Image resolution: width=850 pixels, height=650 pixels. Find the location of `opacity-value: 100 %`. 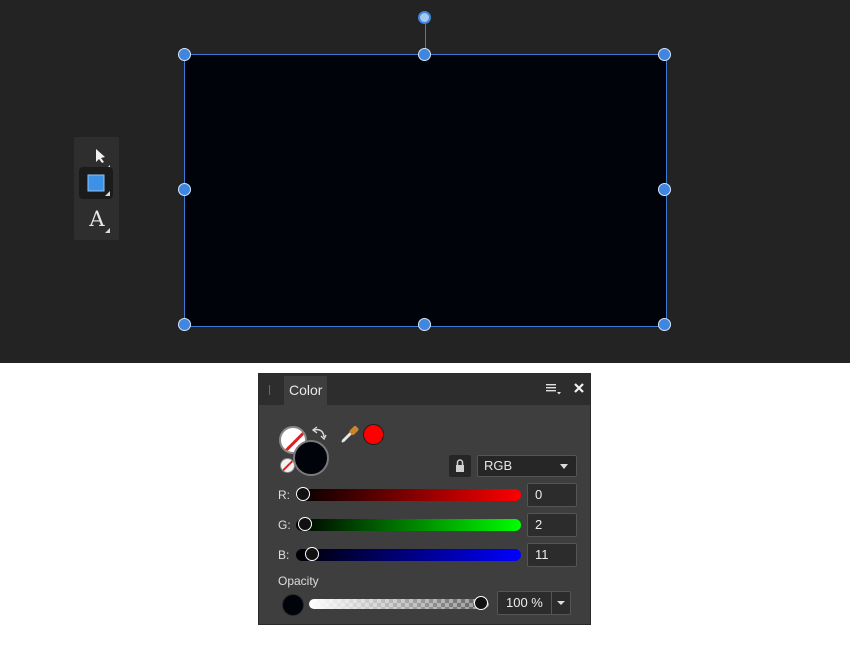

opacity-value: 100 % is located at coordinates (524, 602).